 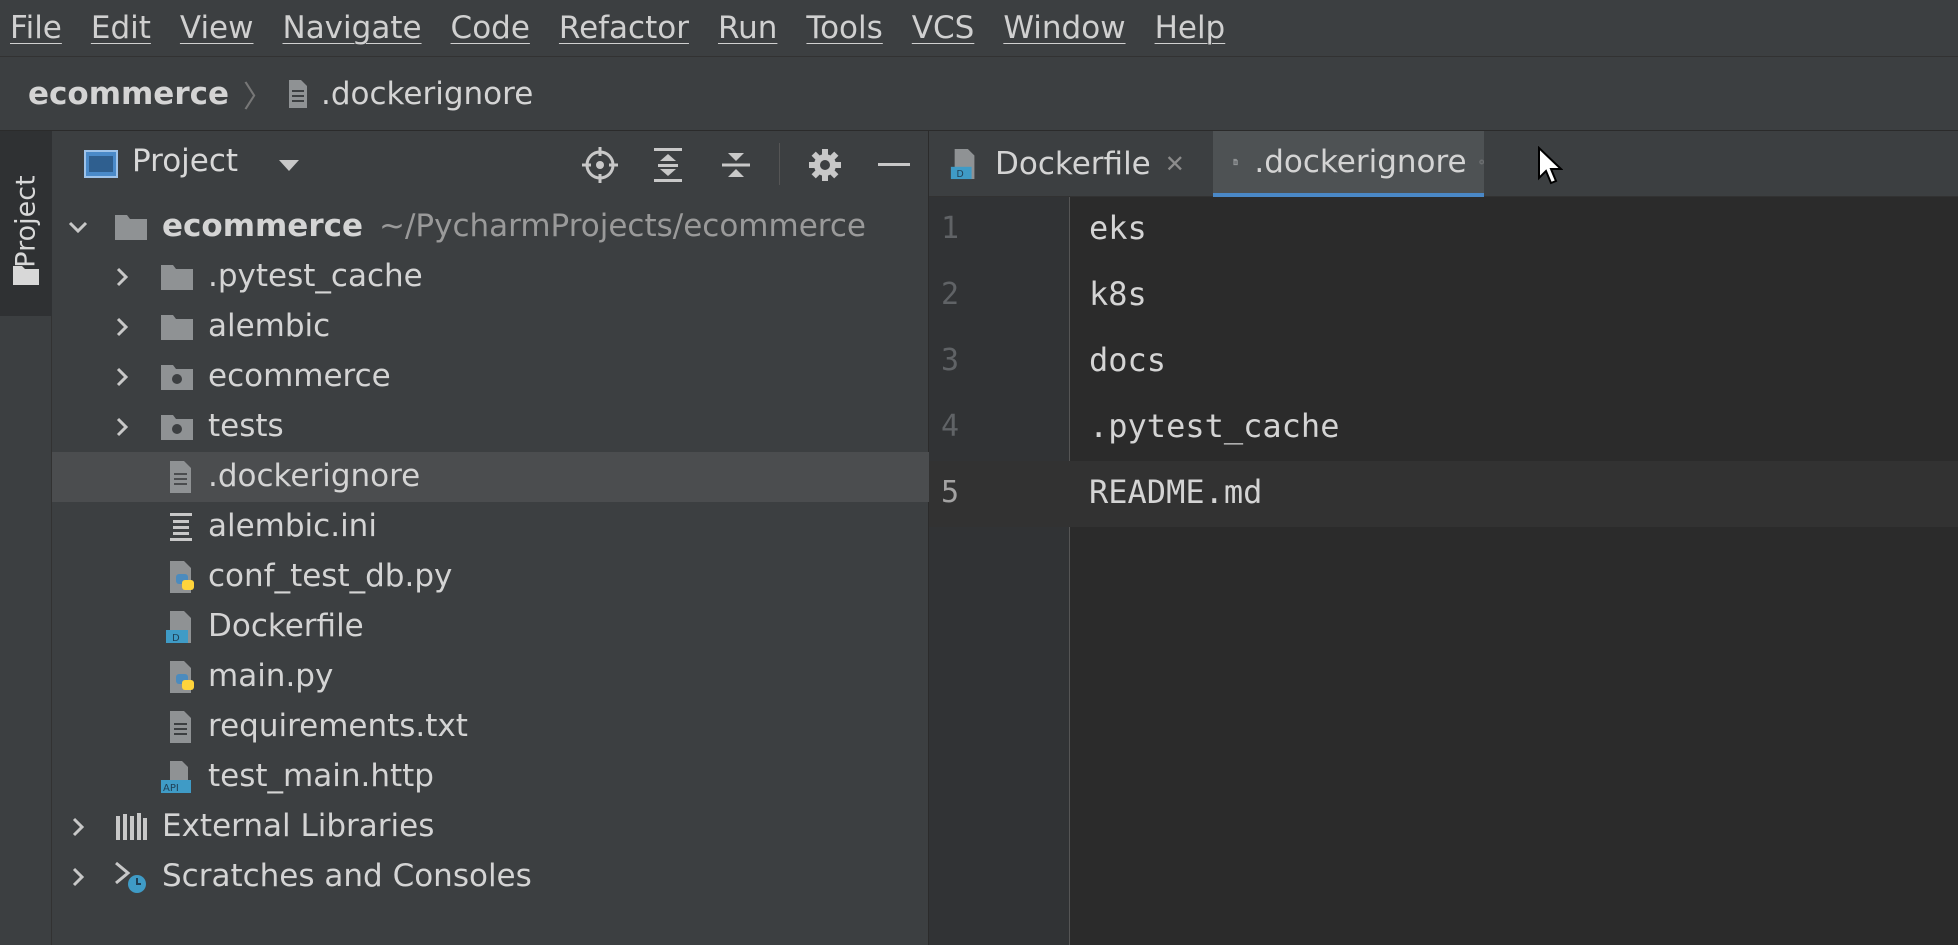 What do you see at coordinates (1127, 360) in the screenshot?
I see `code-text: docs` at bounding box center [1127, 360].